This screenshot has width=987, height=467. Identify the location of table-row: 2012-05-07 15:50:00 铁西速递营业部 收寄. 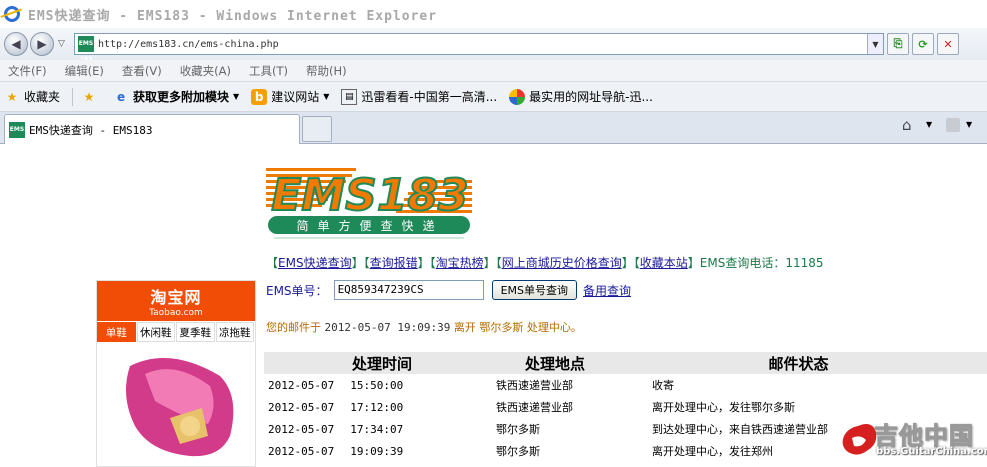
(625, 385).